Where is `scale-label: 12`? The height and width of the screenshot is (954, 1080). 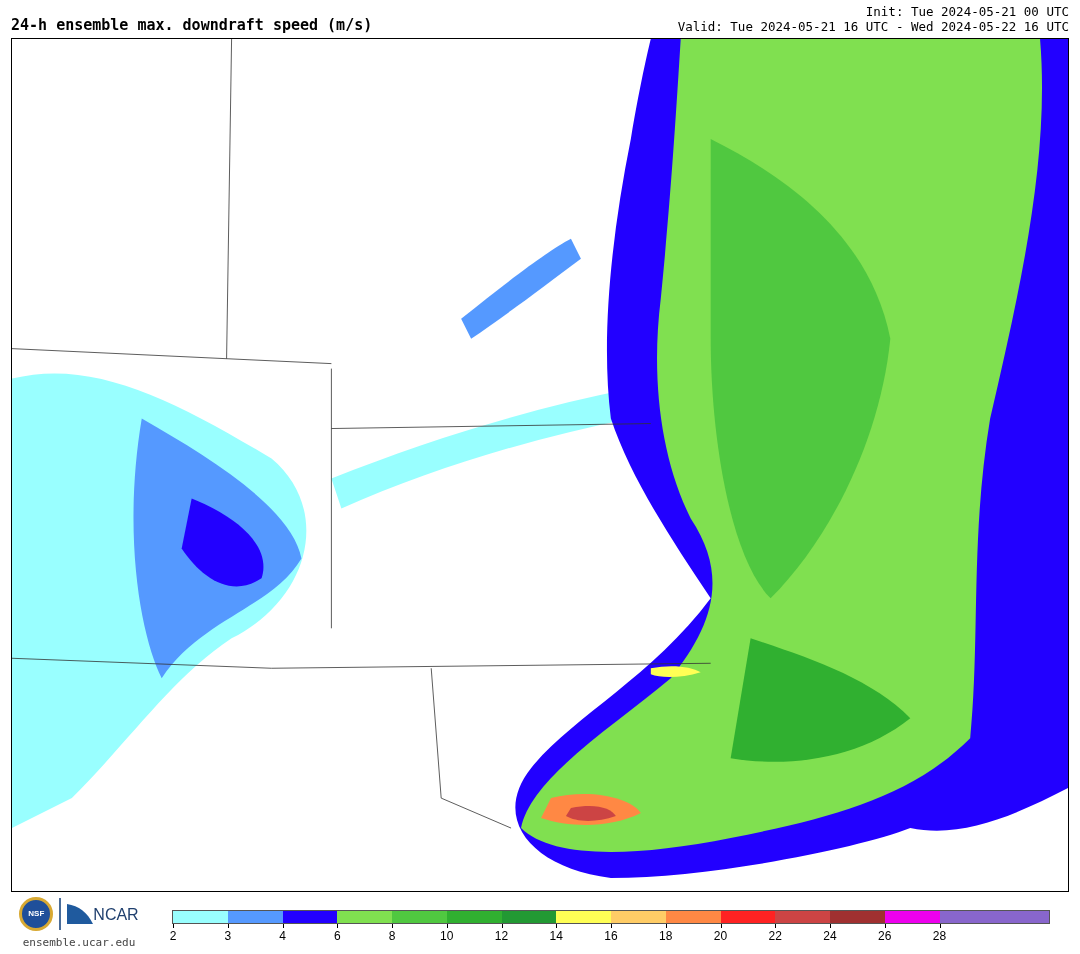 scale-label: 12 is located at coordinates (501, 936).